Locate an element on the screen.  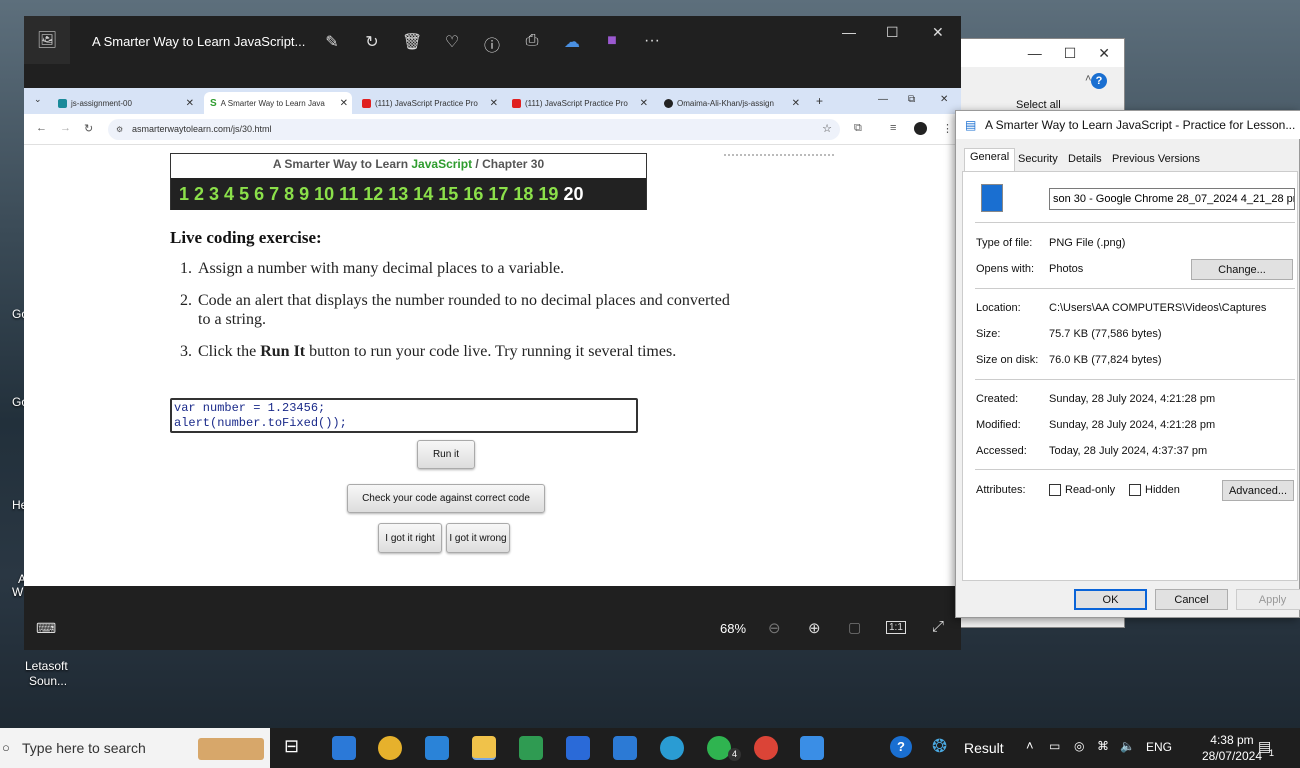
file-explorer-icon is located at coordinates (484, 748).